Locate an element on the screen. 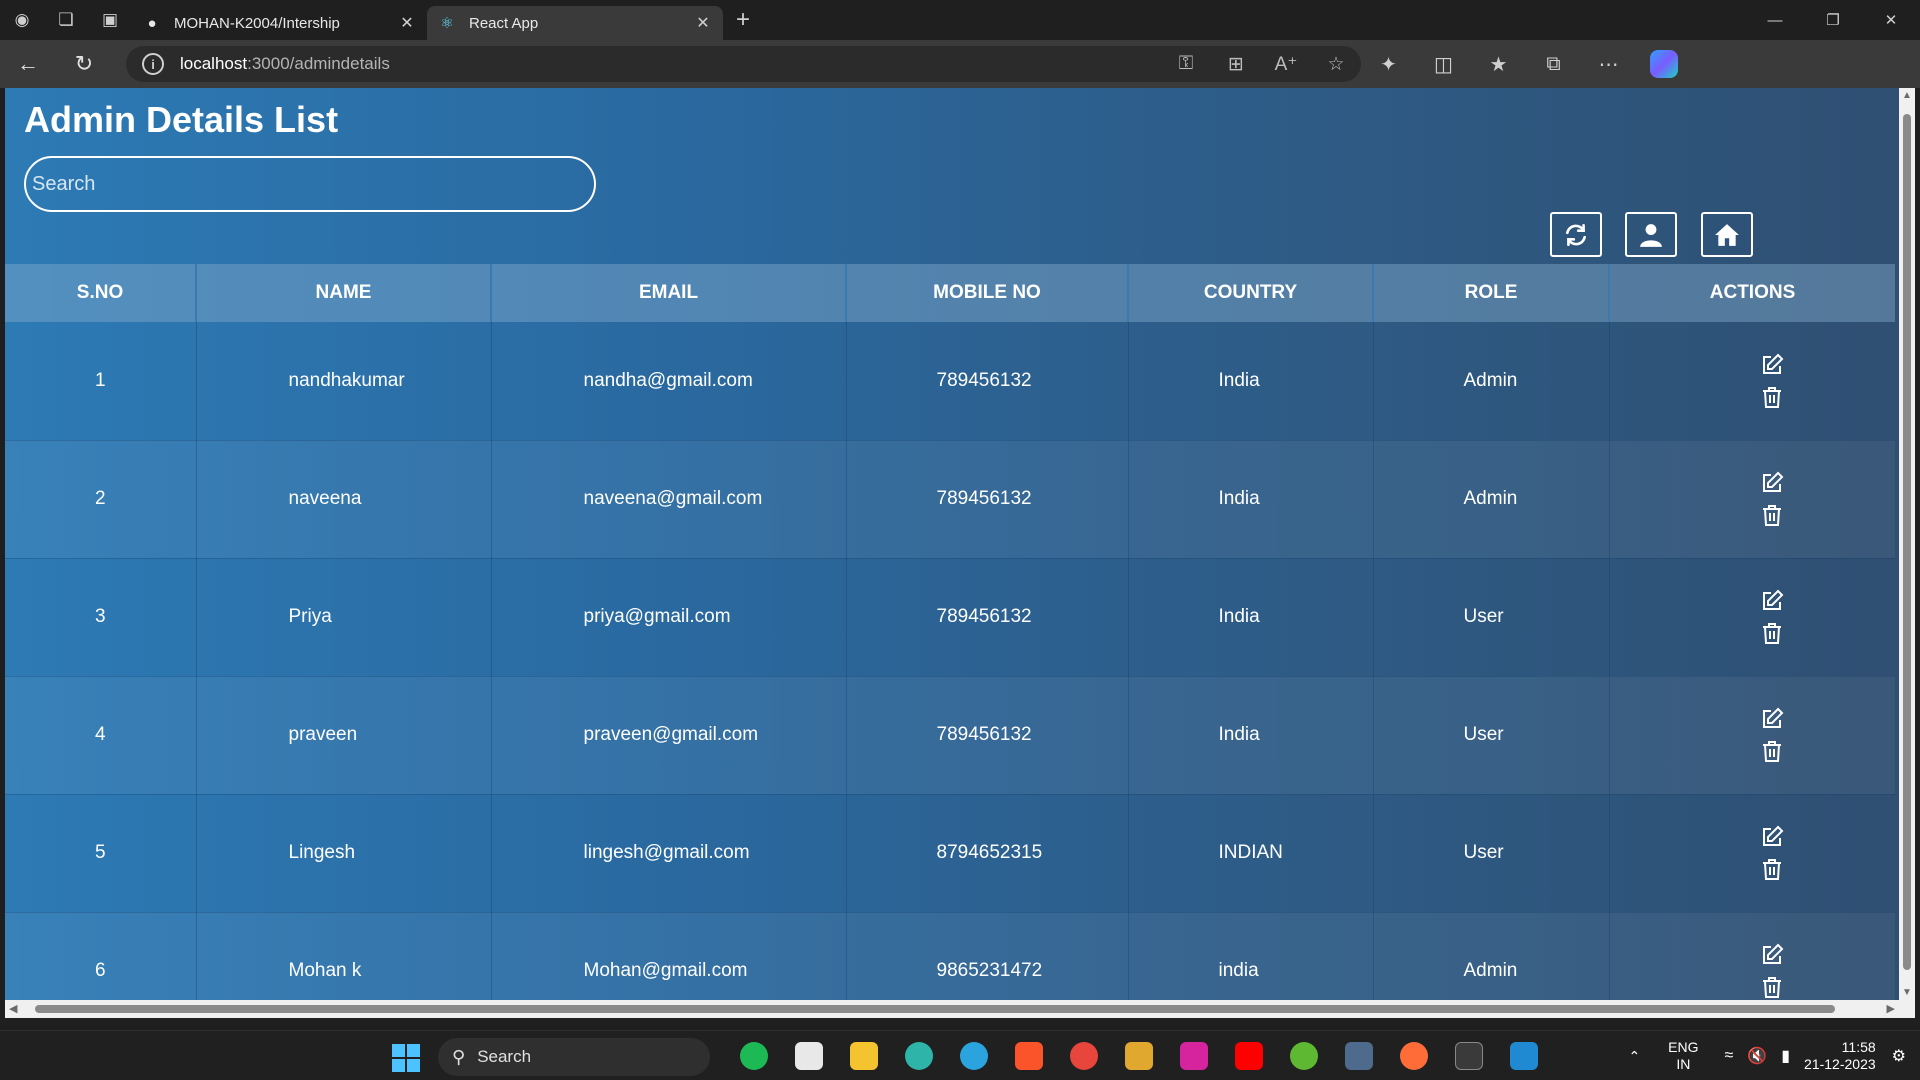 The width and height of the screenshot is (1920, 1080). favorite-star-icon: ☆ is located at coordinates (1336, 64).